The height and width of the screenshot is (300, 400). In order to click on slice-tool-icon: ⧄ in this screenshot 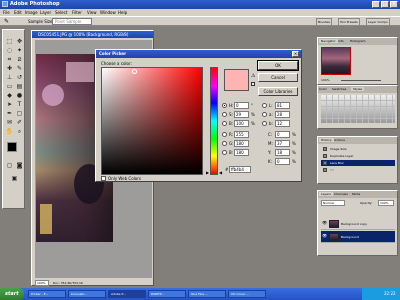, I will do `click(19, 60)`.